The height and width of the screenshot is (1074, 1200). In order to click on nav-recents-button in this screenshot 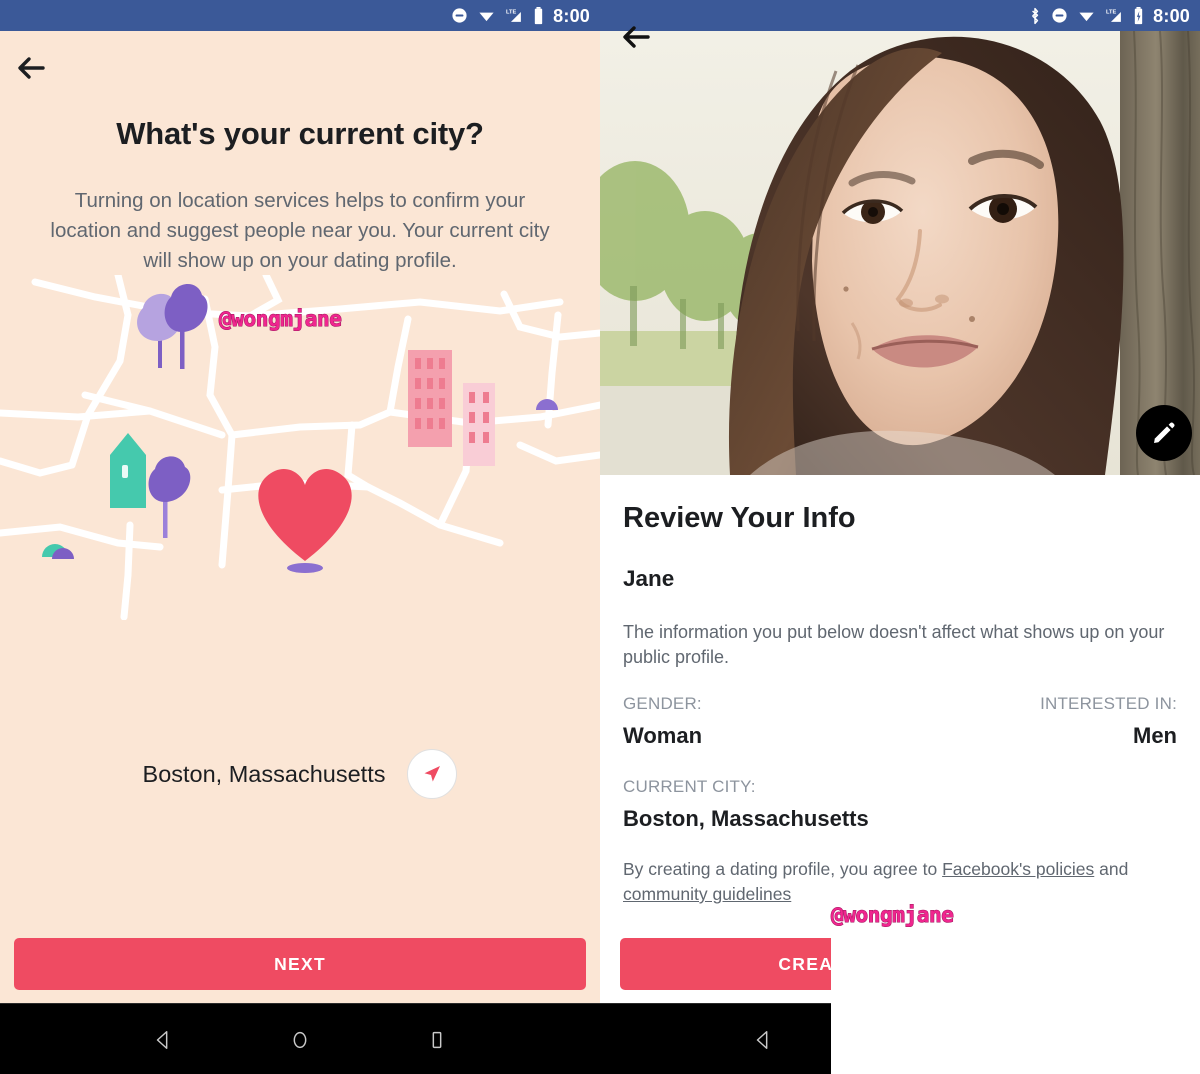, I will do `click(437, 1040)`.